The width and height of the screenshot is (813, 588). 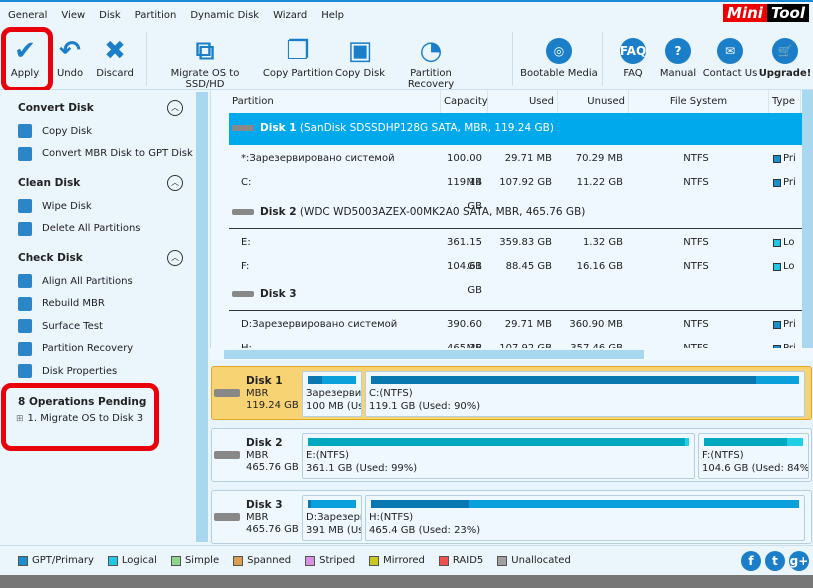 I want to click on undo-button: ↶ Undo, so click(x=70, y=56).